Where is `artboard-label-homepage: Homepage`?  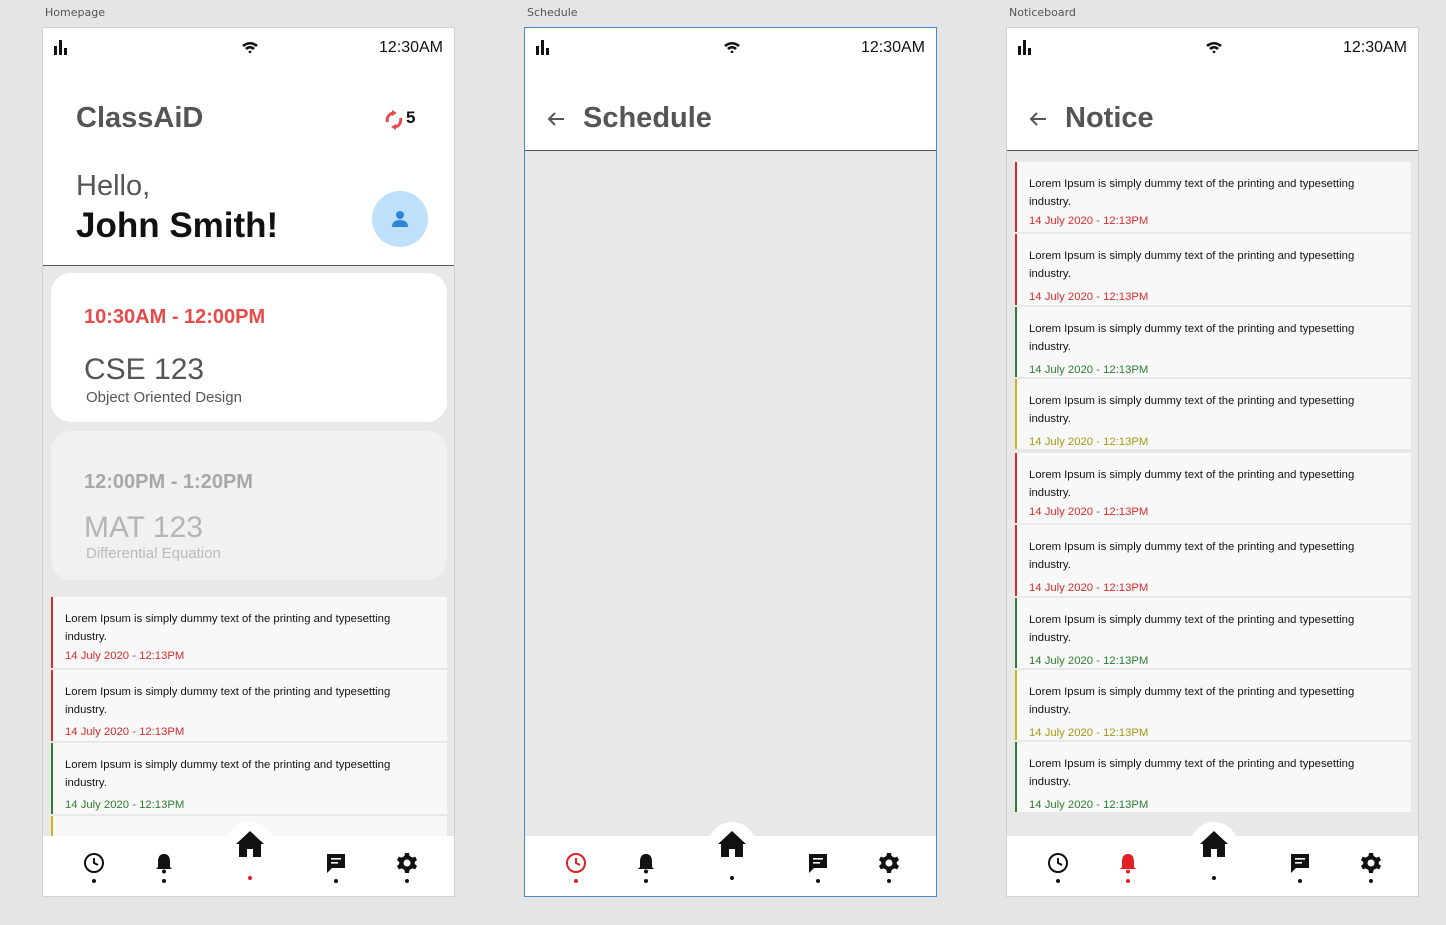 artboard-label-homepage: Homepage is located at coordinates (75, 12).